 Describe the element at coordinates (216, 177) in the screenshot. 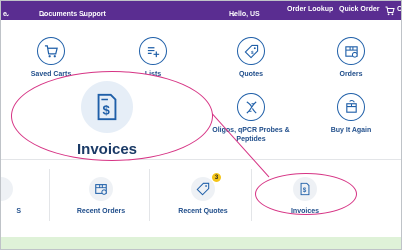

I see `count-badge: 3` at that location.